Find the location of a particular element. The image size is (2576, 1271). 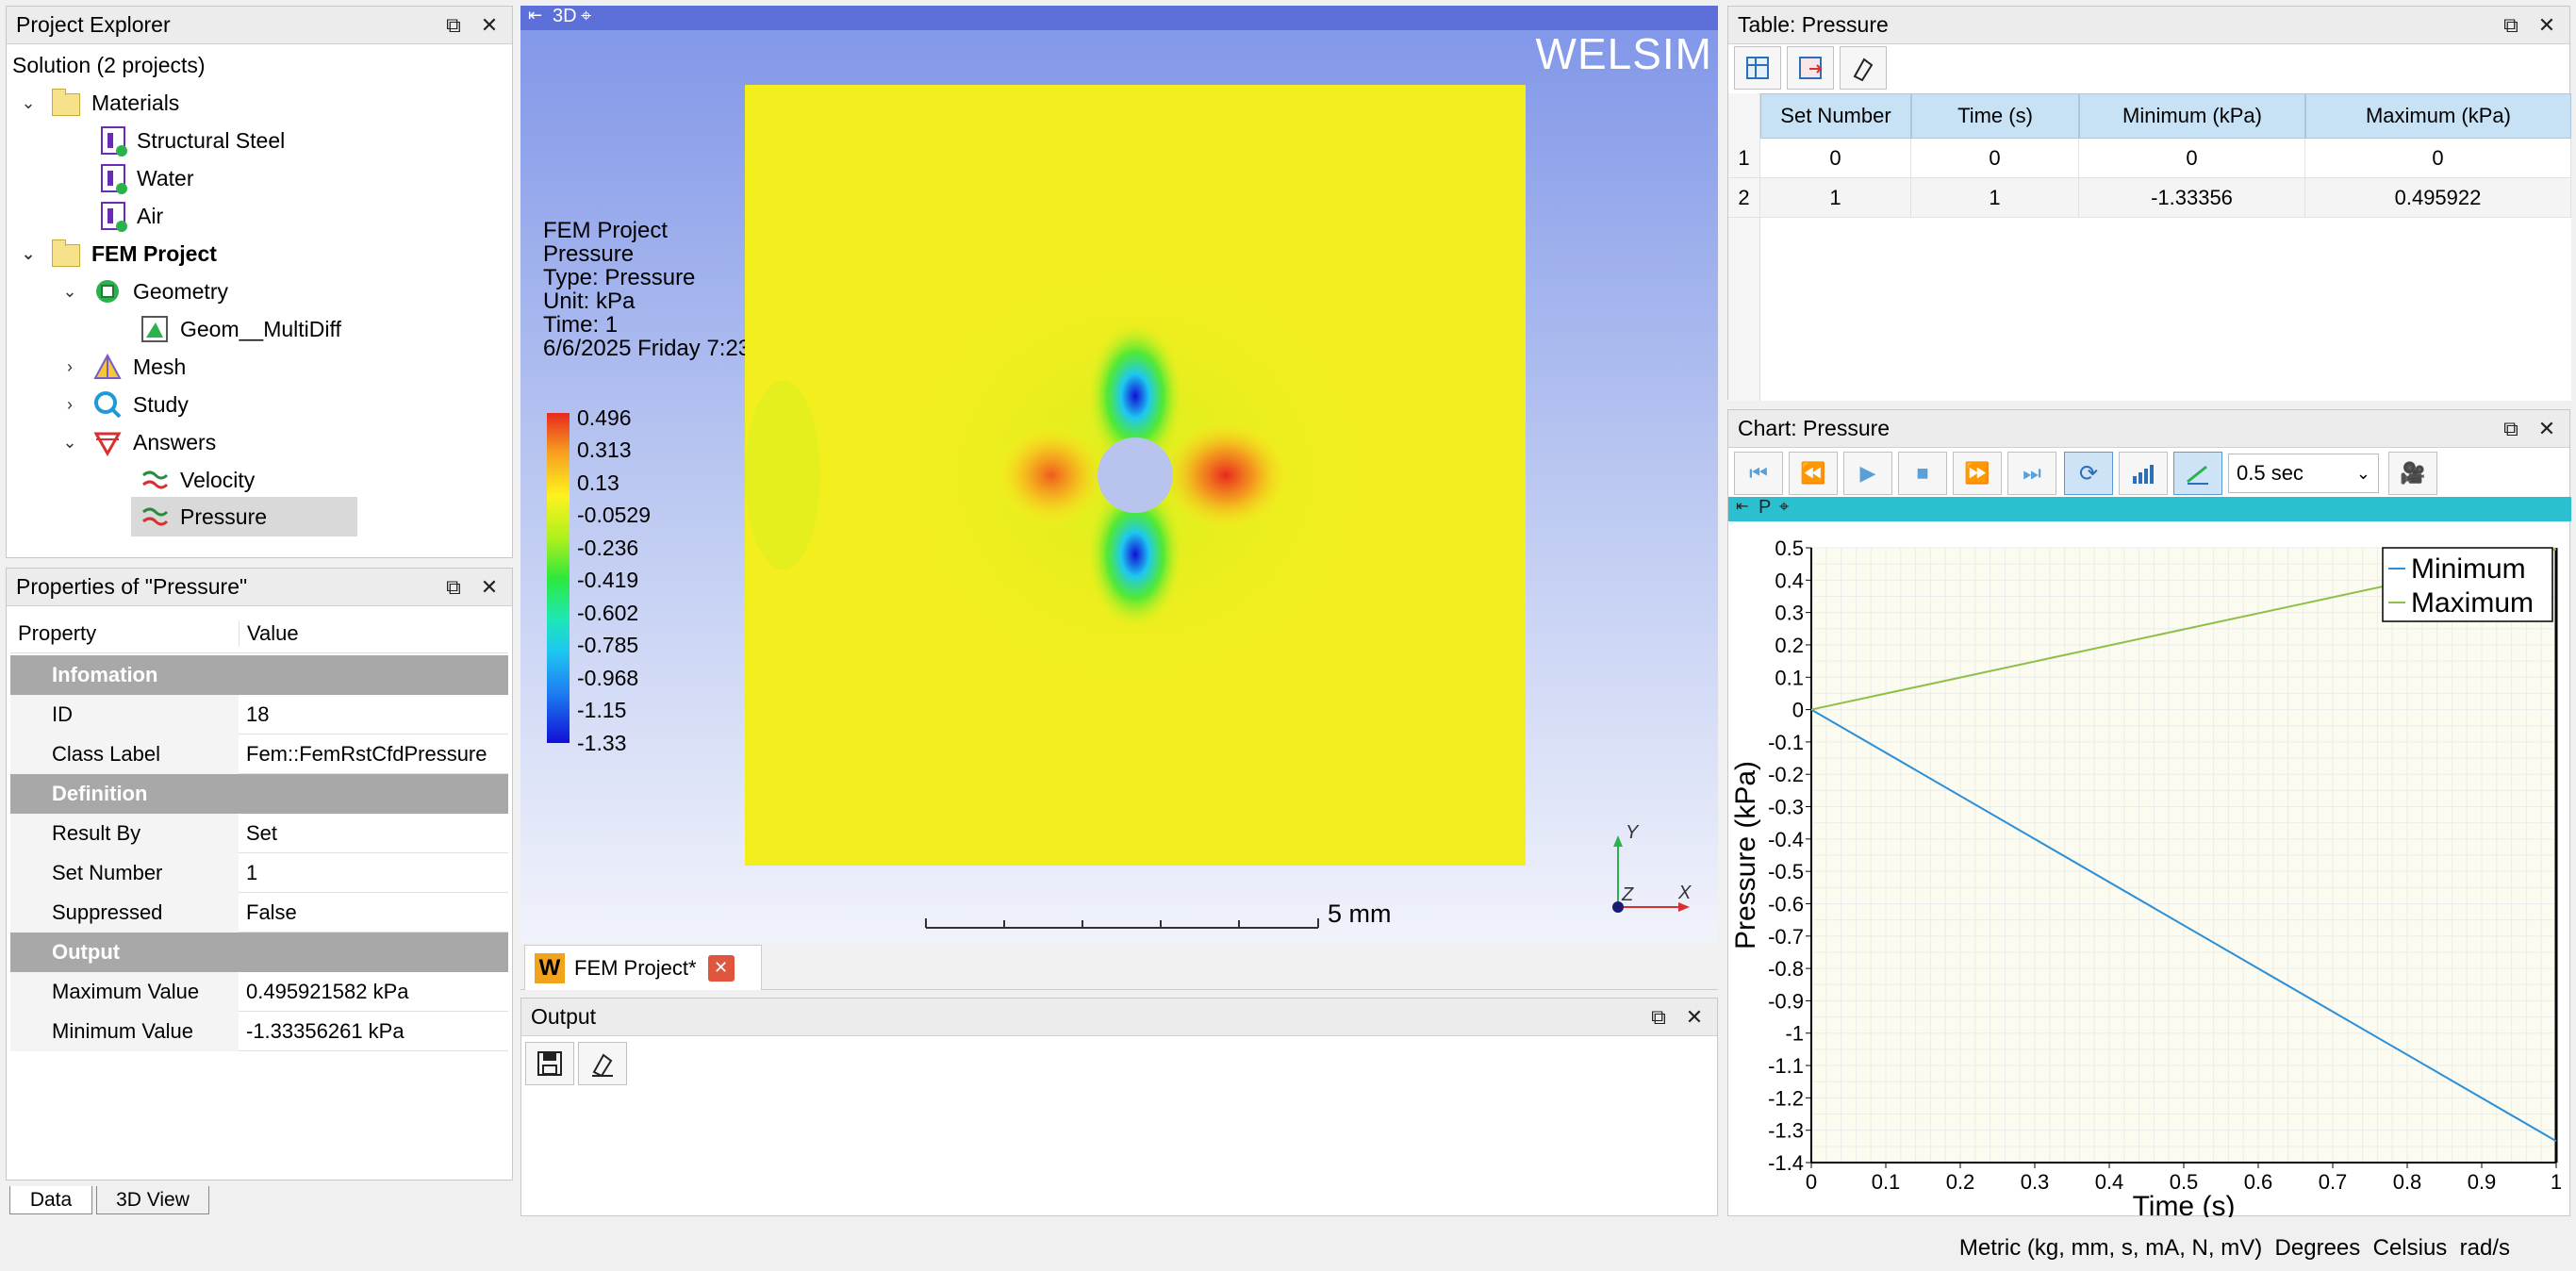

tree-item-pressure: Pressure is located at coordinates (244, 516).